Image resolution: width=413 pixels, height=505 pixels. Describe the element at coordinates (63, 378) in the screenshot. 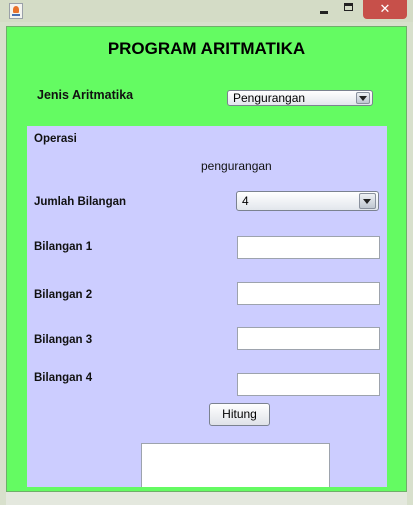

I see `bilangan-4-label: Bilangan 4` at that location.